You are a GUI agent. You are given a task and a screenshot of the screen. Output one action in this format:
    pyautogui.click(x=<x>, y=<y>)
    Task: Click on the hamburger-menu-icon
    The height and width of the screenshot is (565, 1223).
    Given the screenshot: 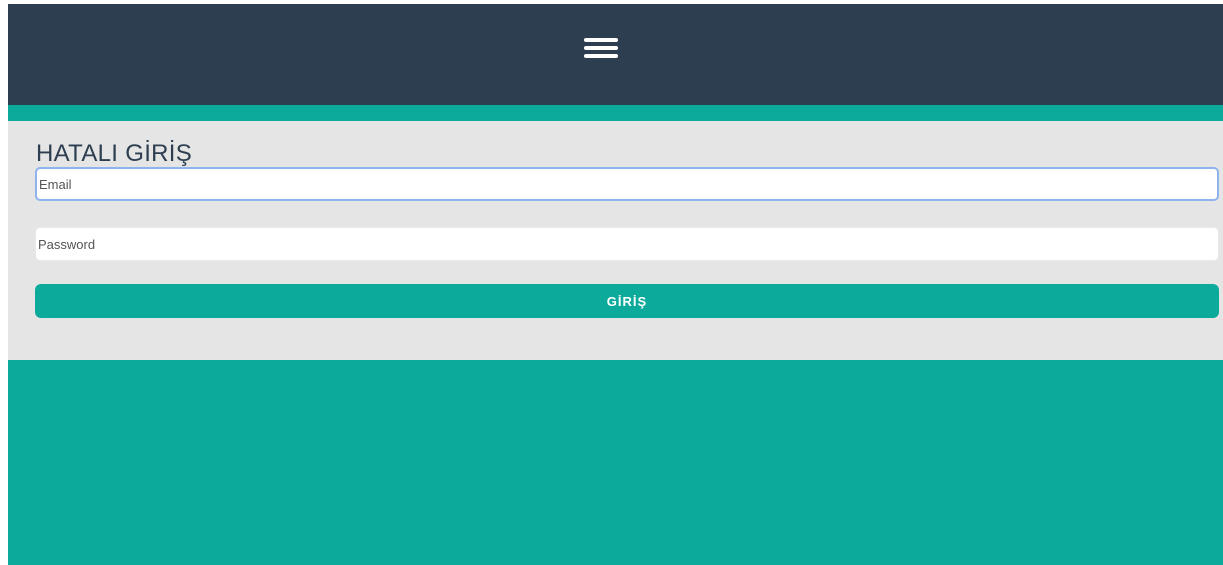 What is the action you would take?
    pyautogui.click(x=601, y=48)
    